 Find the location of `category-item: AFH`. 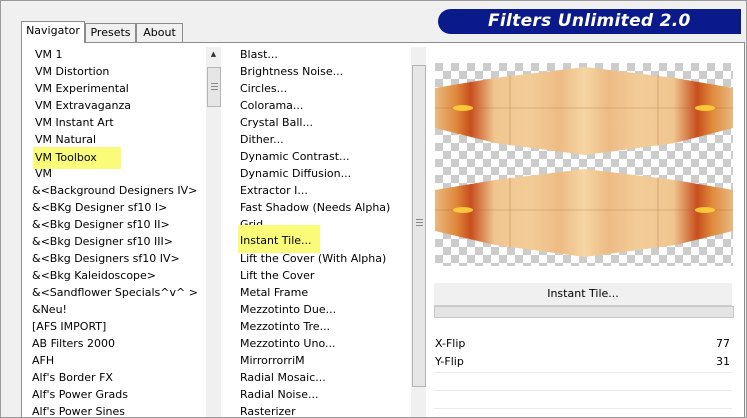

category-item: AFH is located at coordinates (43, 361).